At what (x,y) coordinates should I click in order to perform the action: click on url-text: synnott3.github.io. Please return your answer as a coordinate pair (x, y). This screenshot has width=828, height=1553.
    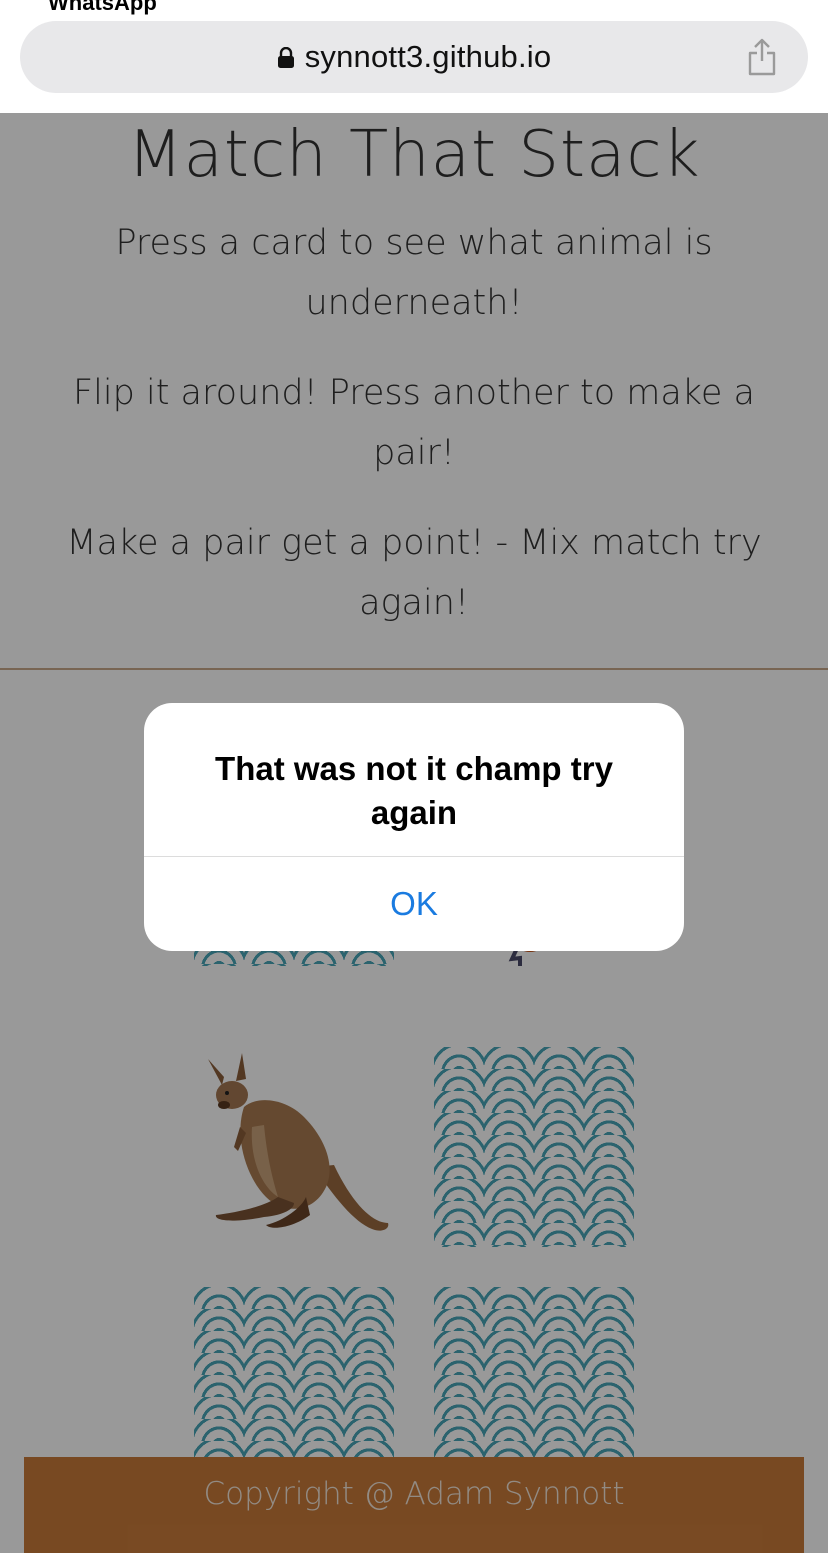
    Looking at the image, I should click on (428, 56).